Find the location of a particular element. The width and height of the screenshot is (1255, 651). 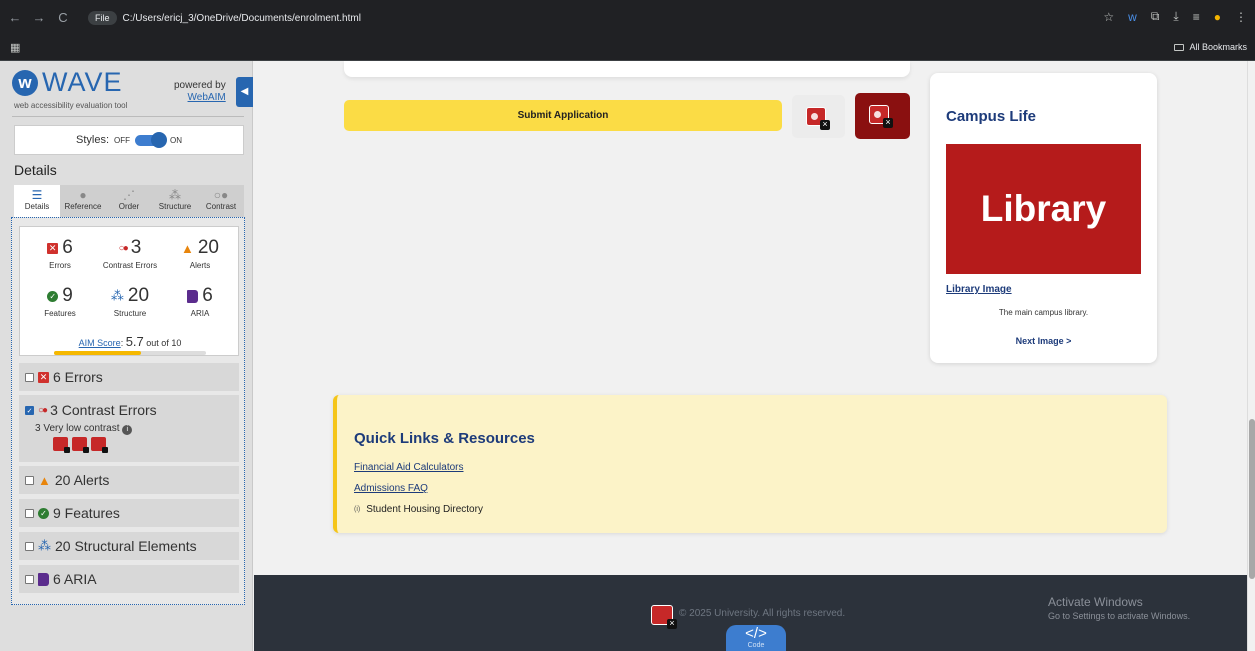

wave-logo: w WAVE is located at coordinates (67, 82).